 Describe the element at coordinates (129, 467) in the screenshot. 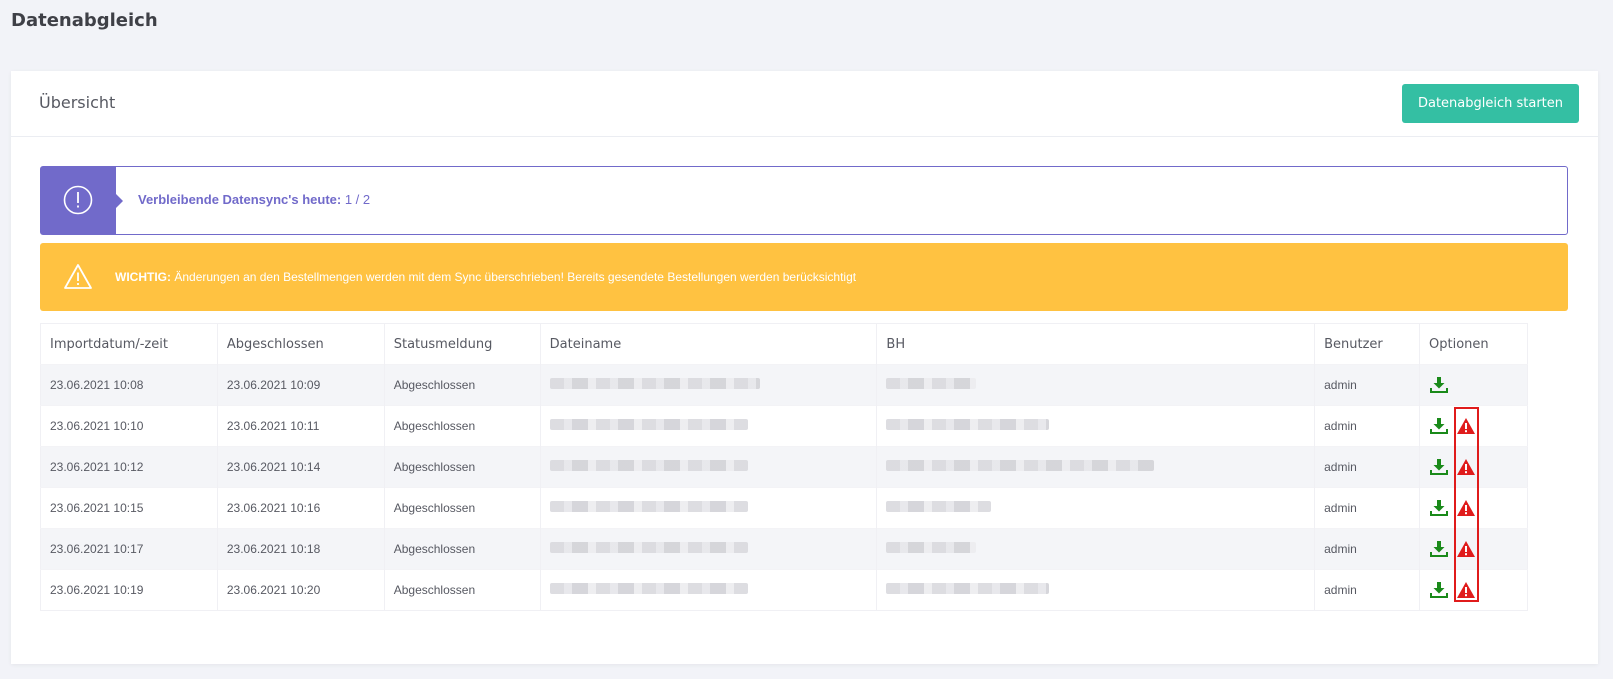

I see `import-cell: 23.06.2021 10:12` at that location.